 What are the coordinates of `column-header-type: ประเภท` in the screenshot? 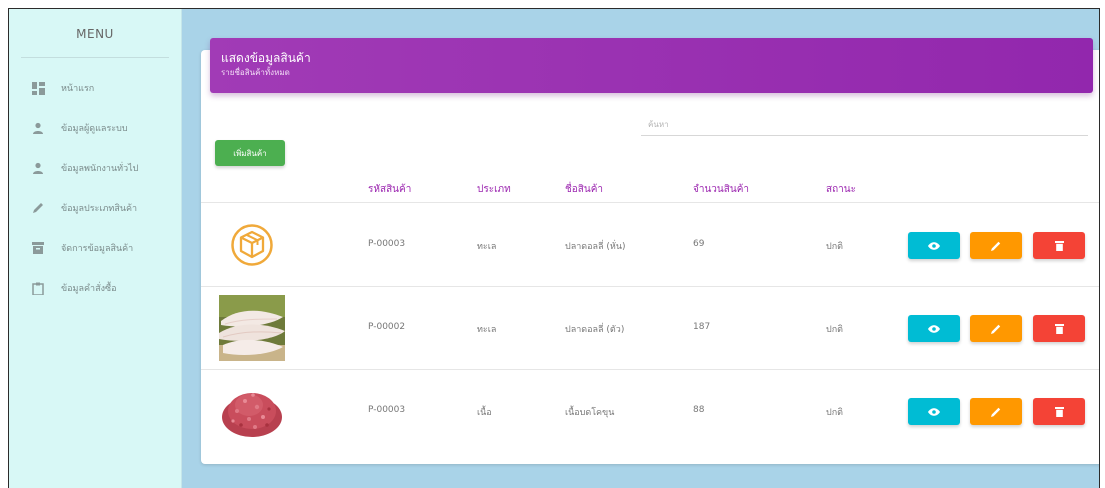 It's located at (494, 189).